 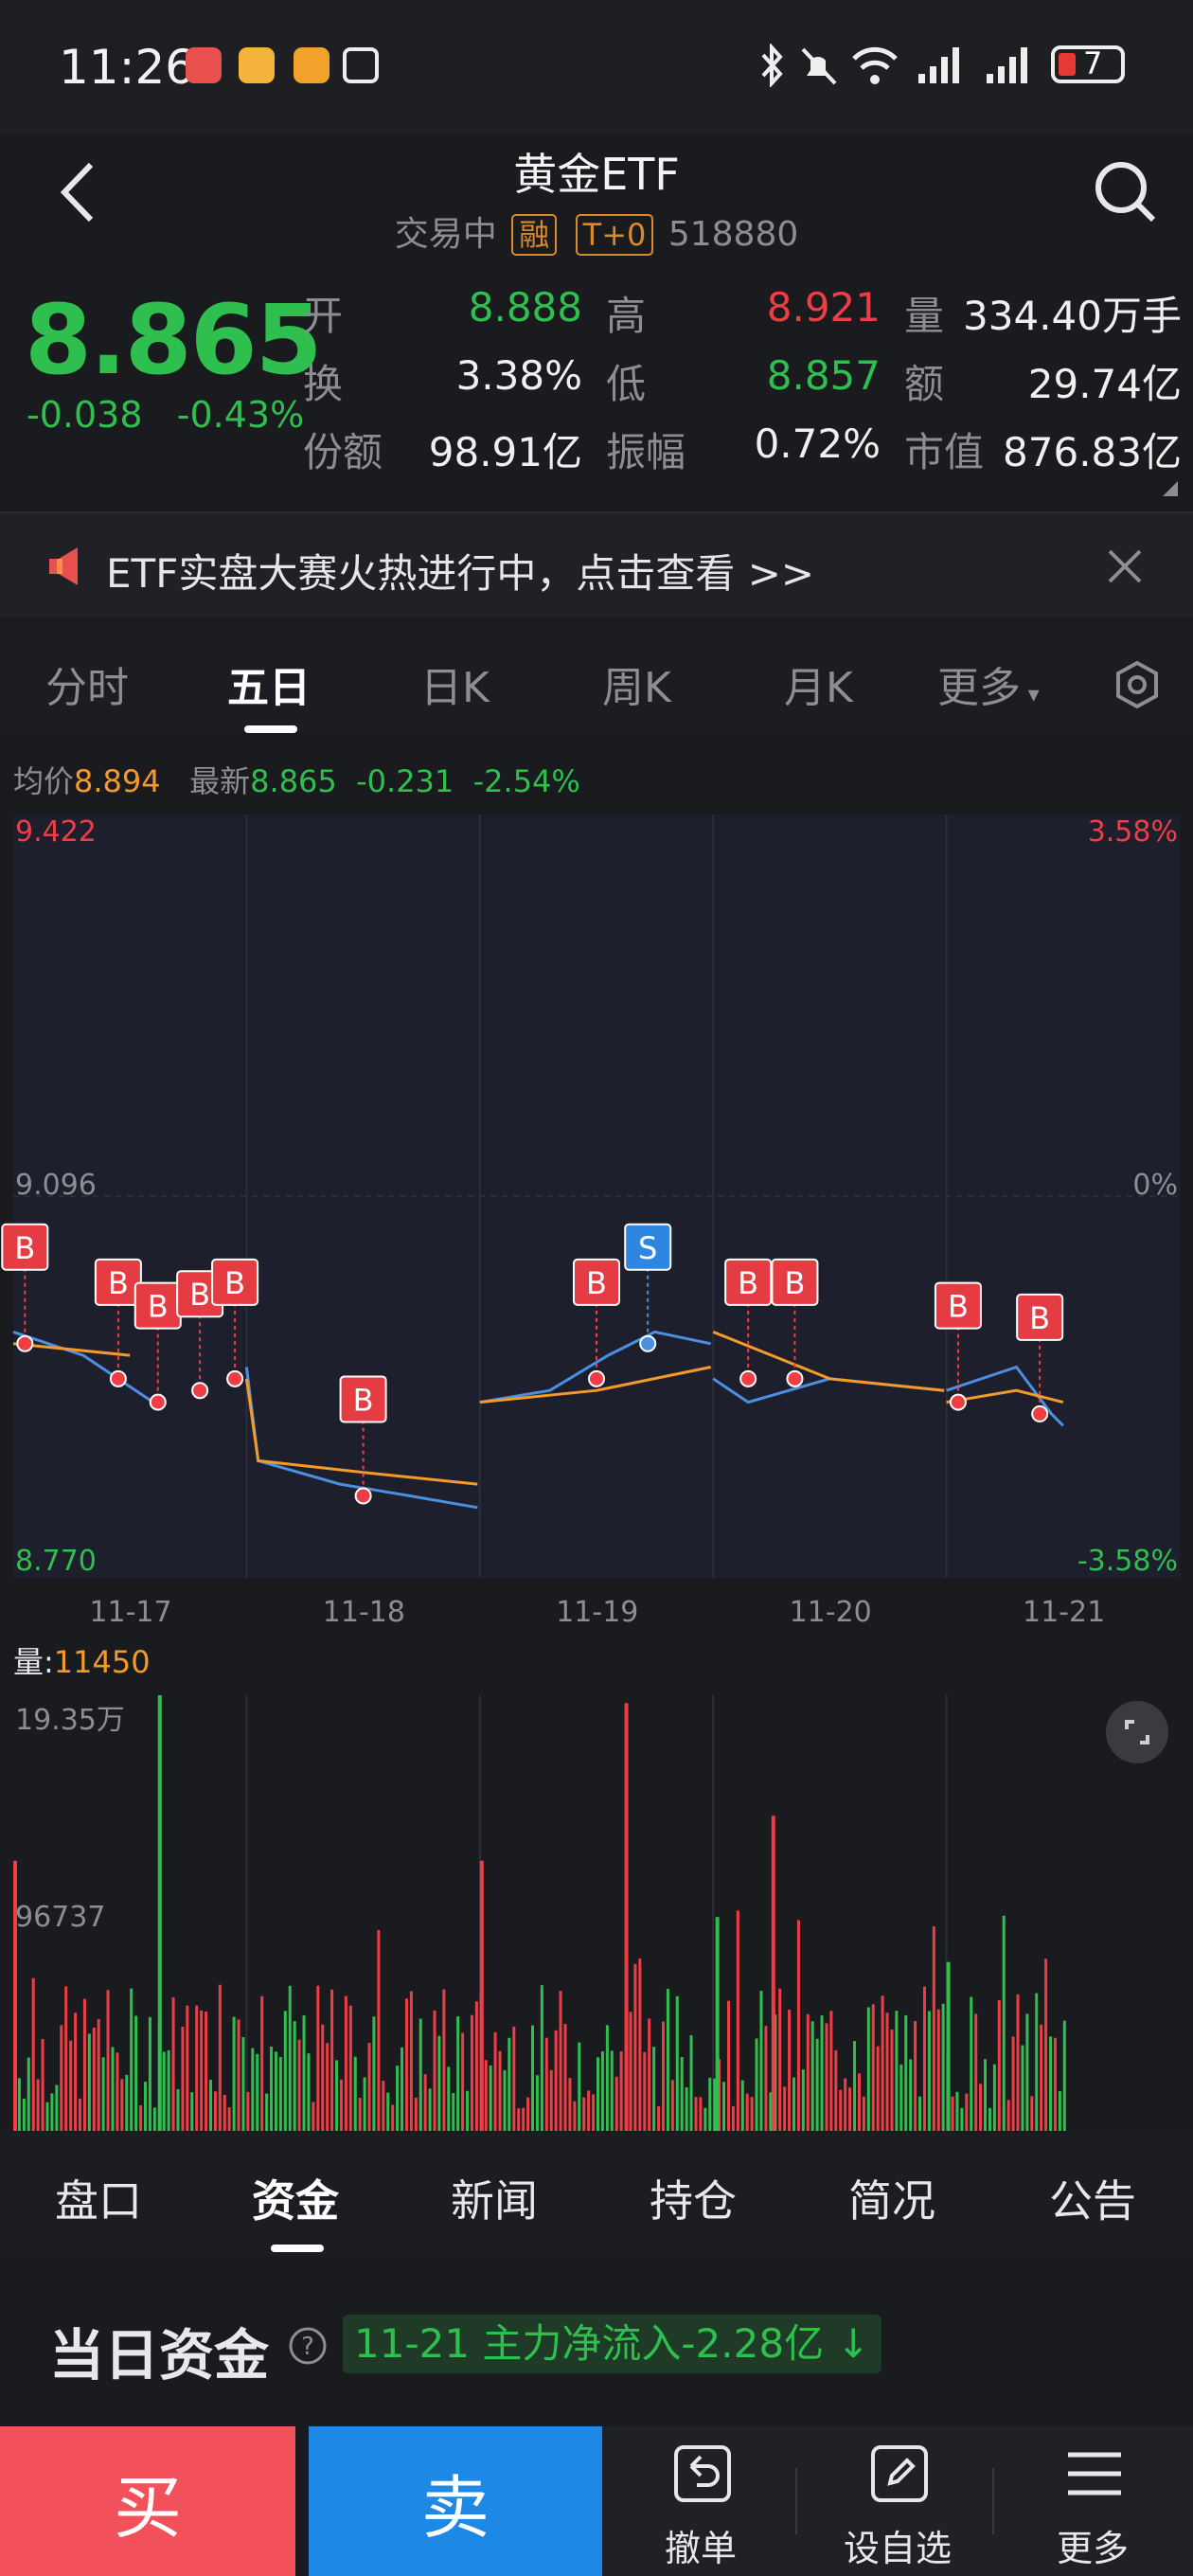 I want to click on divider, so click(x=796, y=2501).